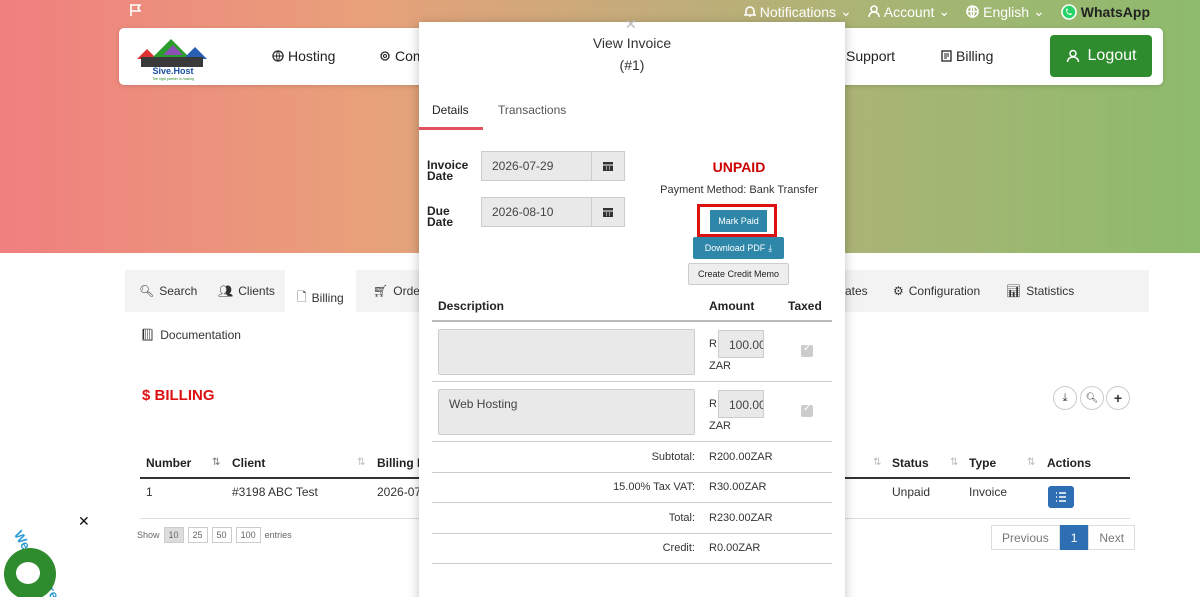  I want to click on download-pdf-button: Download PDF ⤓, so click(738, 248).